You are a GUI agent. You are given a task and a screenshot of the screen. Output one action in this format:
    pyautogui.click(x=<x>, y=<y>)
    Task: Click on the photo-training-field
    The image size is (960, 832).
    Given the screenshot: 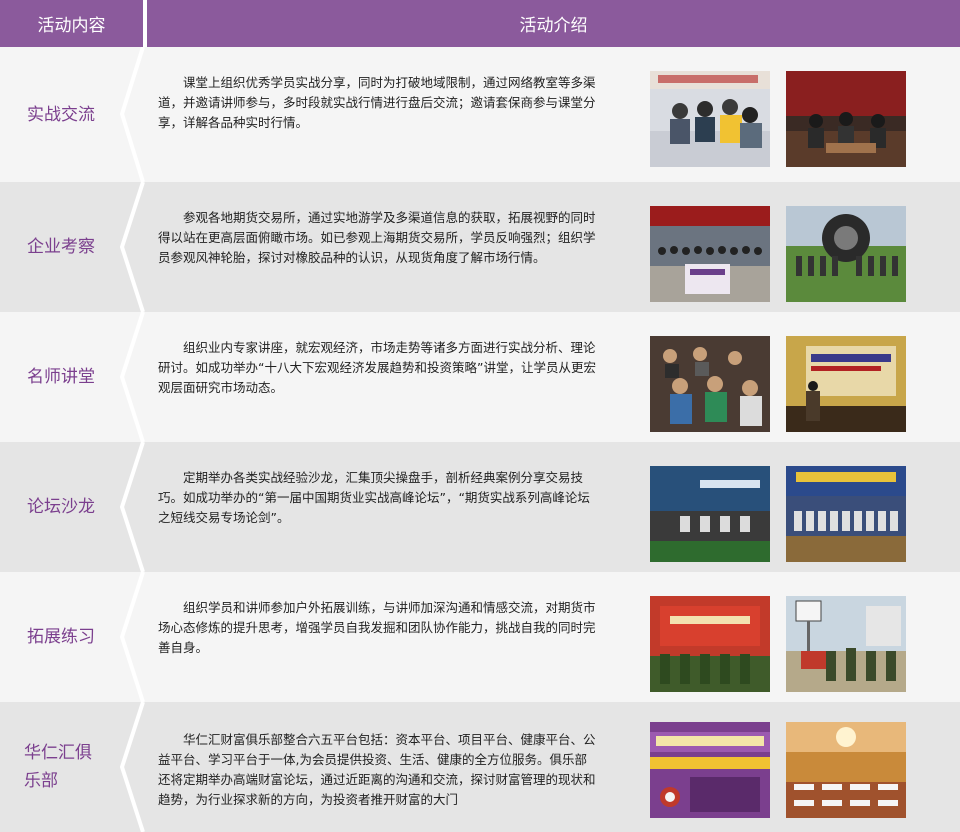 What is the action you would take?
    pyautogui.click(x=846, y=644)
    